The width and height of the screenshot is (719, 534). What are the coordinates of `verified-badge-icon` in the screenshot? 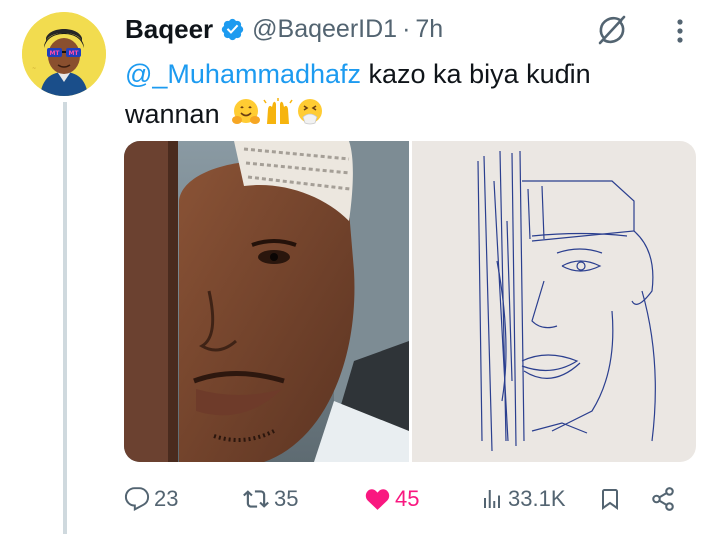 It's located at (232, 29).